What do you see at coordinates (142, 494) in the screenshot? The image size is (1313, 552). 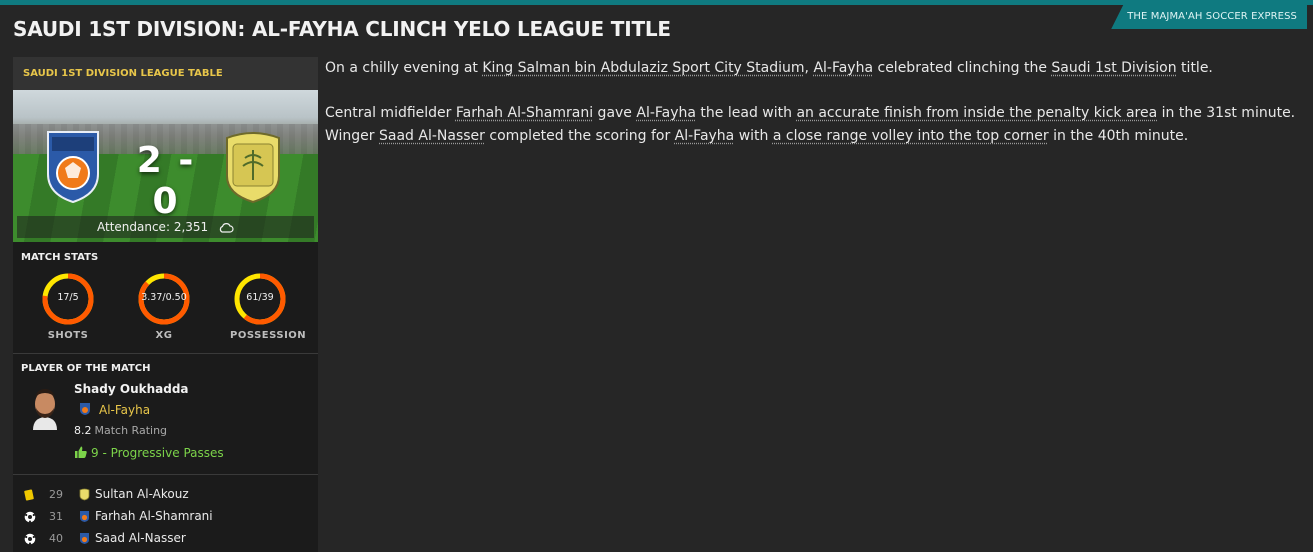 I see `event-player: Sultan Al-Akouz` at bounding box center [142, 494].